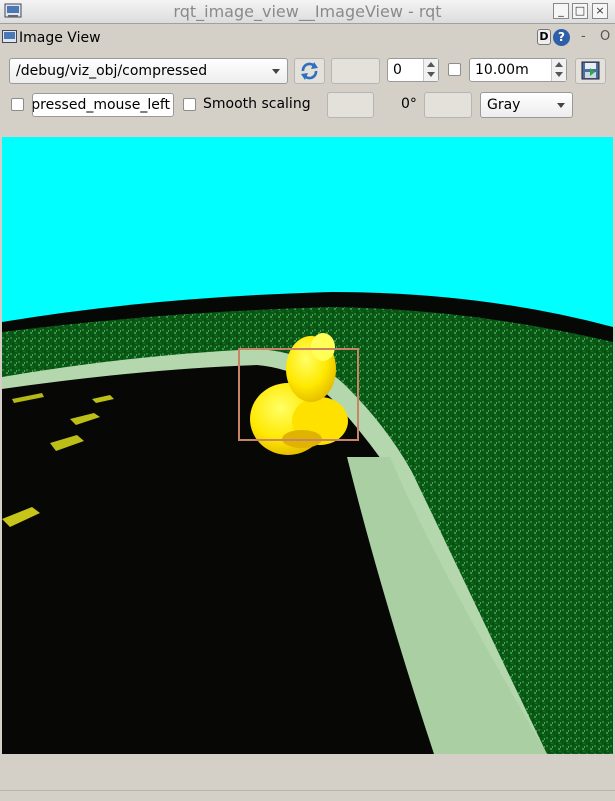  I want to click on refresh-icon, so click(309, 71).